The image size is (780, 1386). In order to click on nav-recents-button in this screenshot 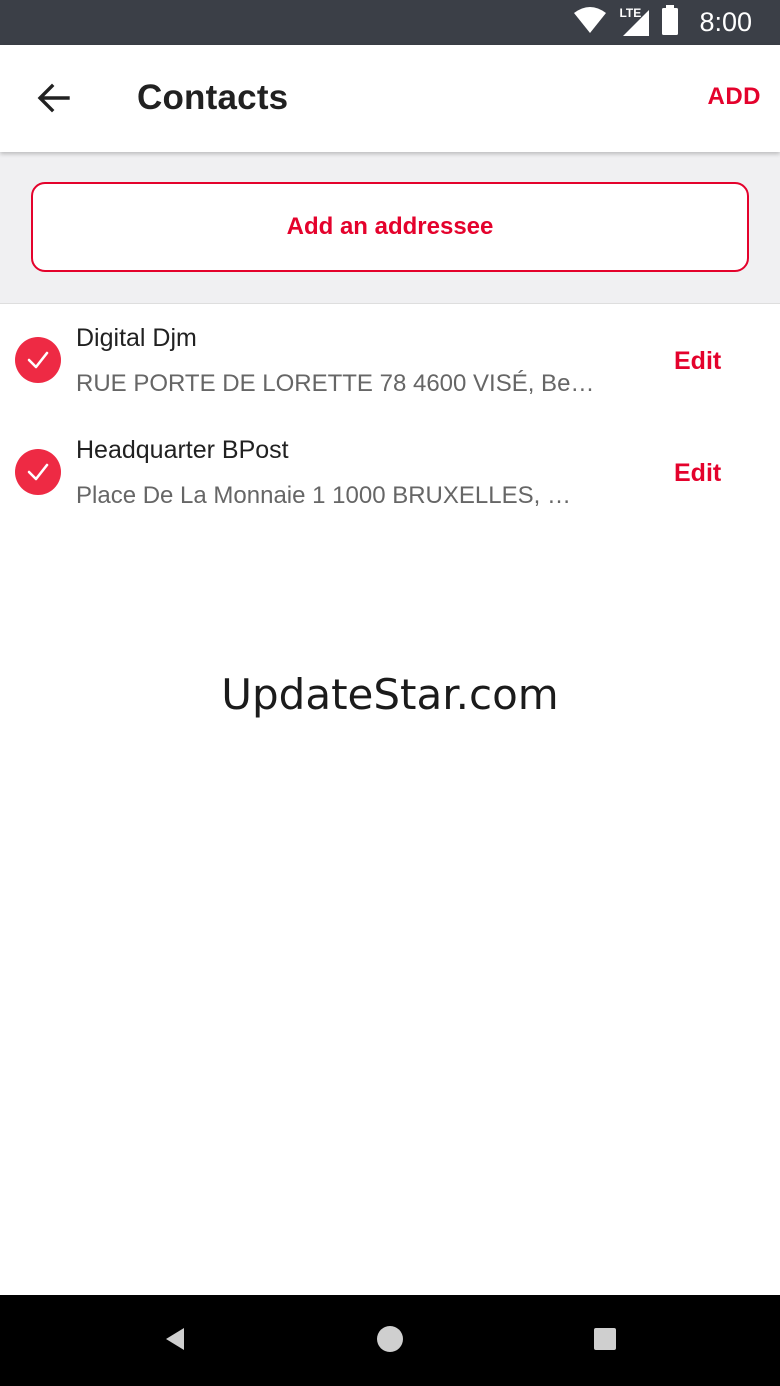, I will do `click(605, 1341)`.